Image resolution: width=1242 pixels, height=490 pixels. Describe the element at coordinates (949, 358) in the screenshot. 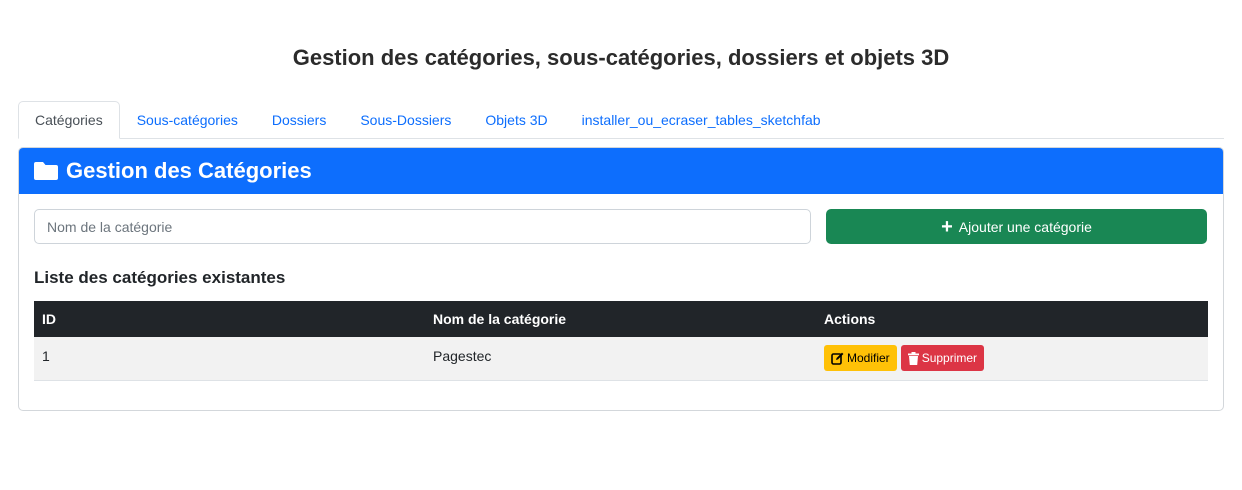

I see `delete-label: Supprimer` at that location.